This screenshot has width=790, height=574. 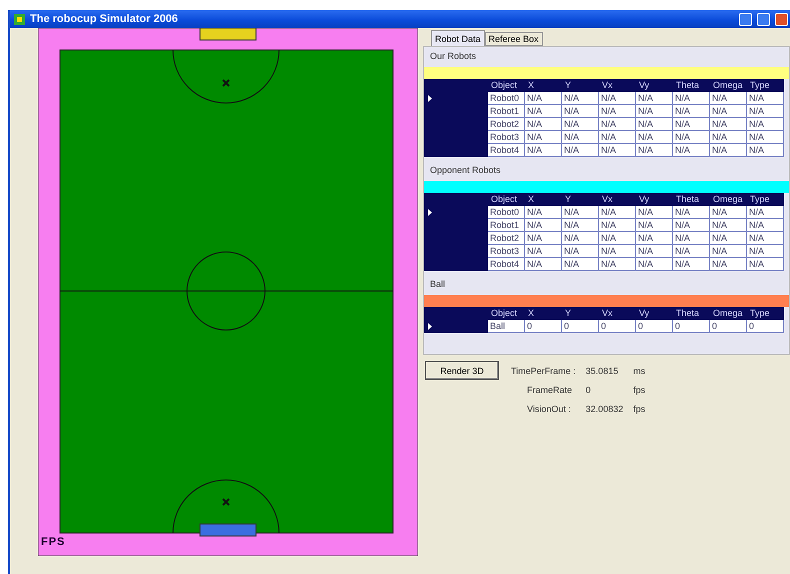 I want to click on minimize-icon, so click(x=745, y=19).